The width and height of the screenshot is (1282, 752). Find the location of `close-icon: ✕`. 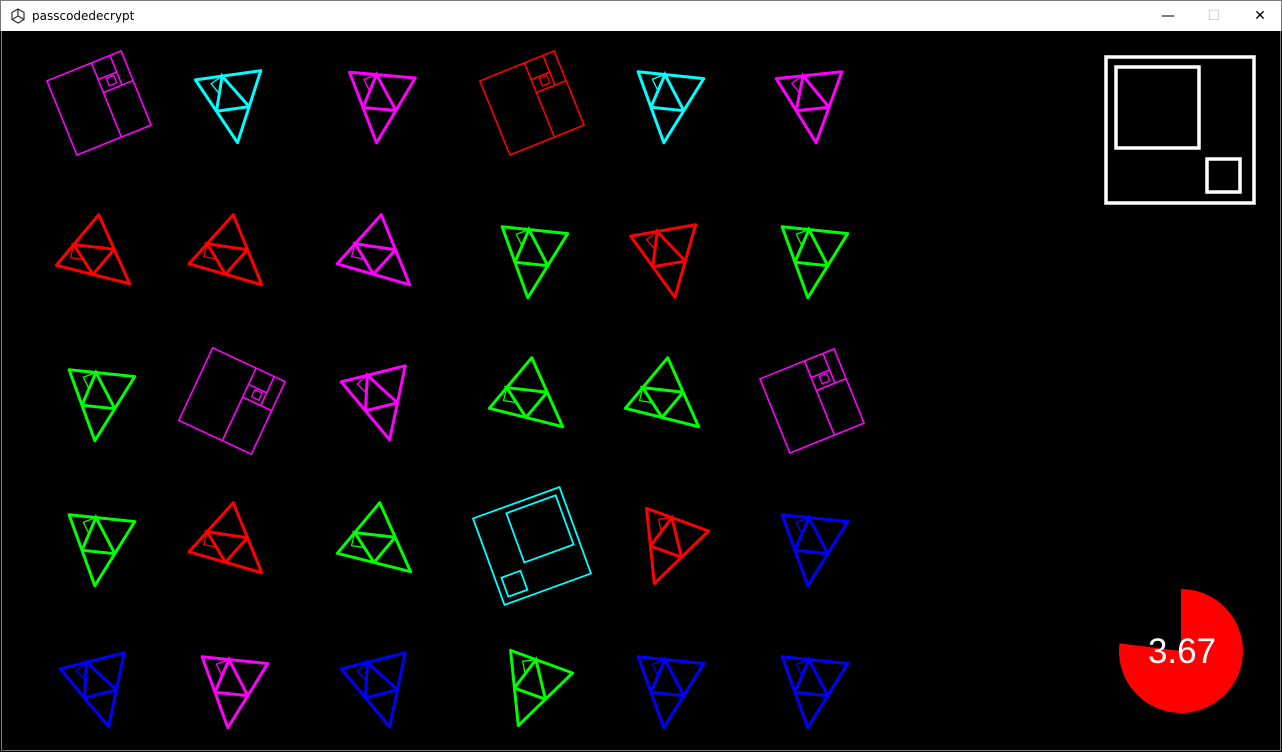

close-icon: ✕ is located at coordinates (1260, 16).